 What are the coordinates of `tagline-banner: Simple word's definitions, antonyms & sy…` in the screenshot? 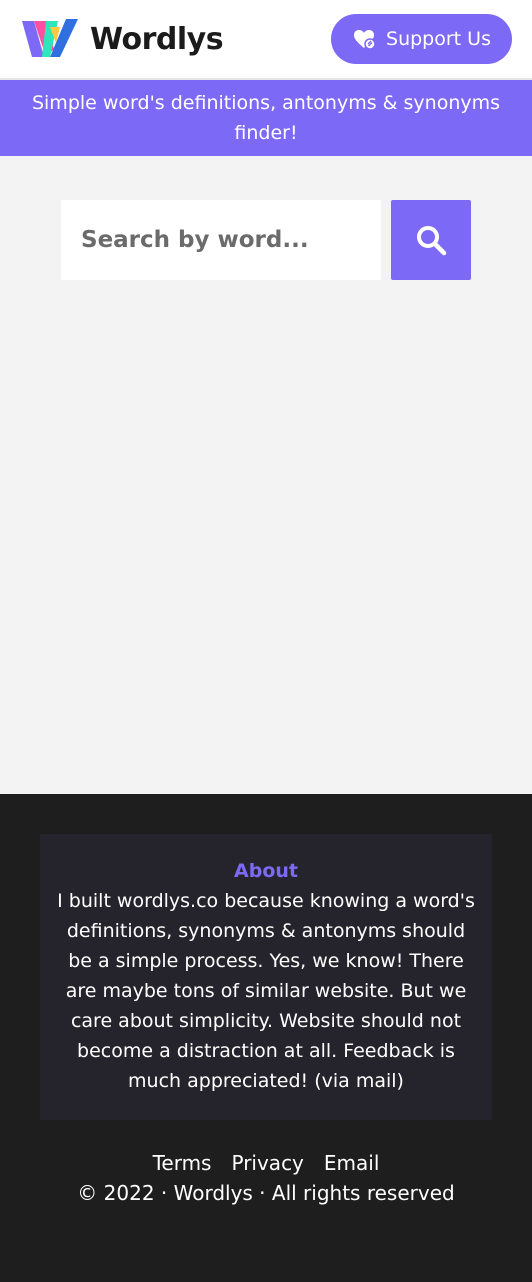 It's located at (266, 118).